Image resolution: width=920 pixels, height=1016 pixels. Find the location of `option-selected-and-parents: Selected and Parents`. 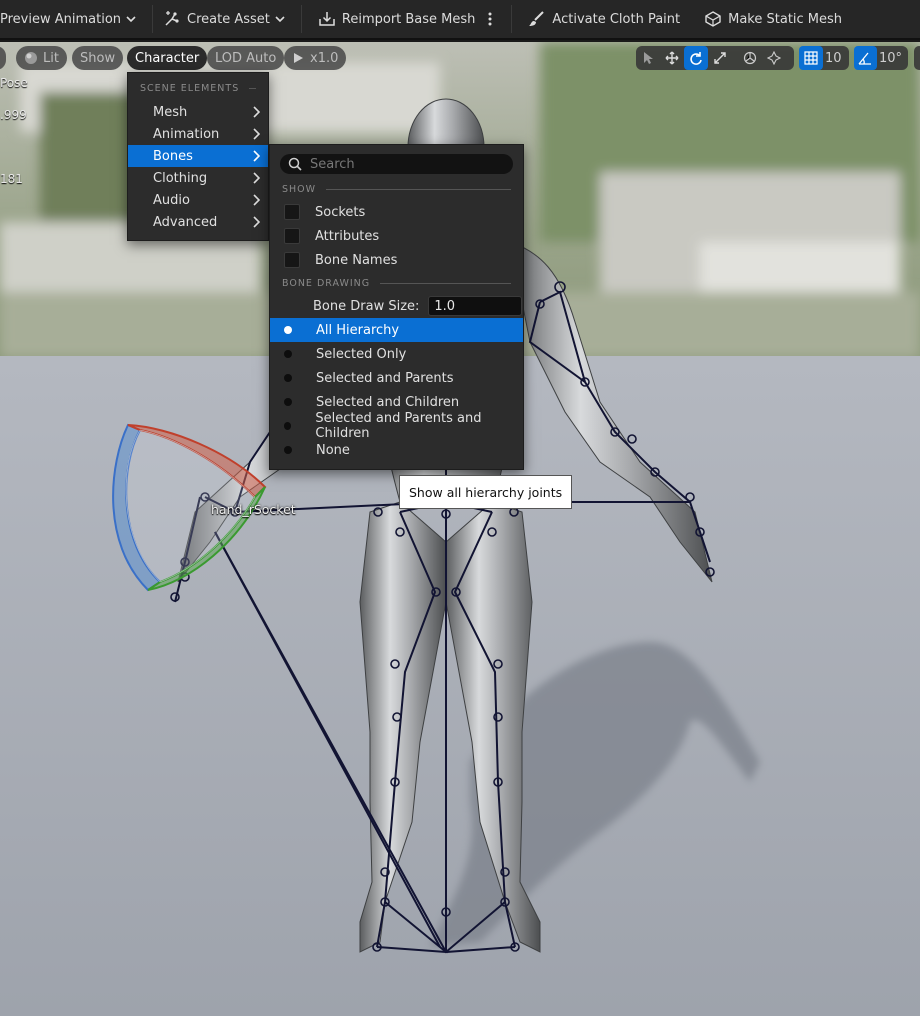

option-selected-and-parents: Selected and Parents is located at coordinates (396, 378).